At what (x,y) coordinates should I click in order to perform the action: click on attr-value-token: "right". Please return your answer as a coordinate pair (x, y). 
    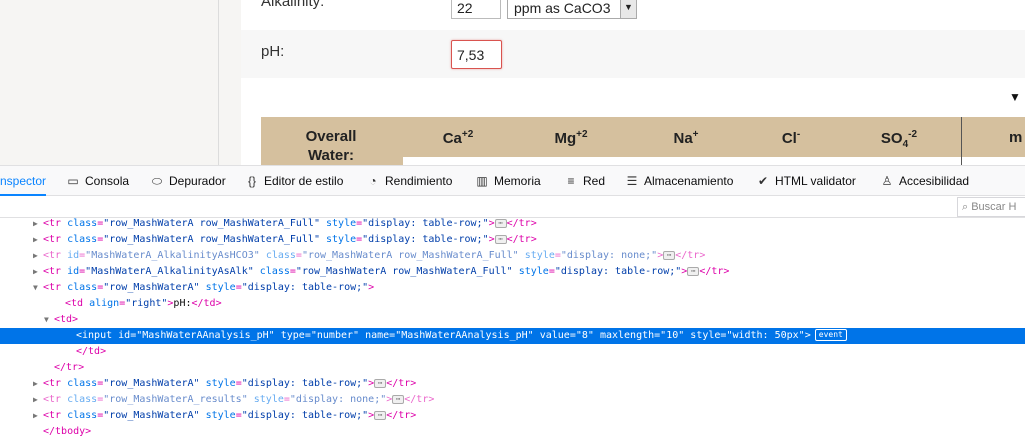
    Looking at the image, I should click on (146, 303).